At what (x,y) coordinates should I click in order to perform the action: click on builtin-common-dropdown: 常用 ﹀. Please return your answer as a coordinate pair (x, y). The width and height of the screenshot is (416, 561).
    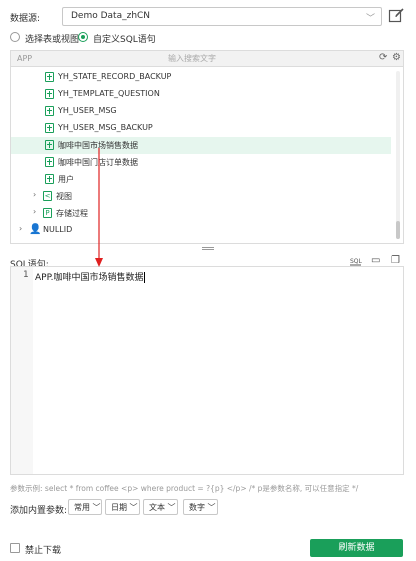
    Looking at the image, I should click on (85, 507).